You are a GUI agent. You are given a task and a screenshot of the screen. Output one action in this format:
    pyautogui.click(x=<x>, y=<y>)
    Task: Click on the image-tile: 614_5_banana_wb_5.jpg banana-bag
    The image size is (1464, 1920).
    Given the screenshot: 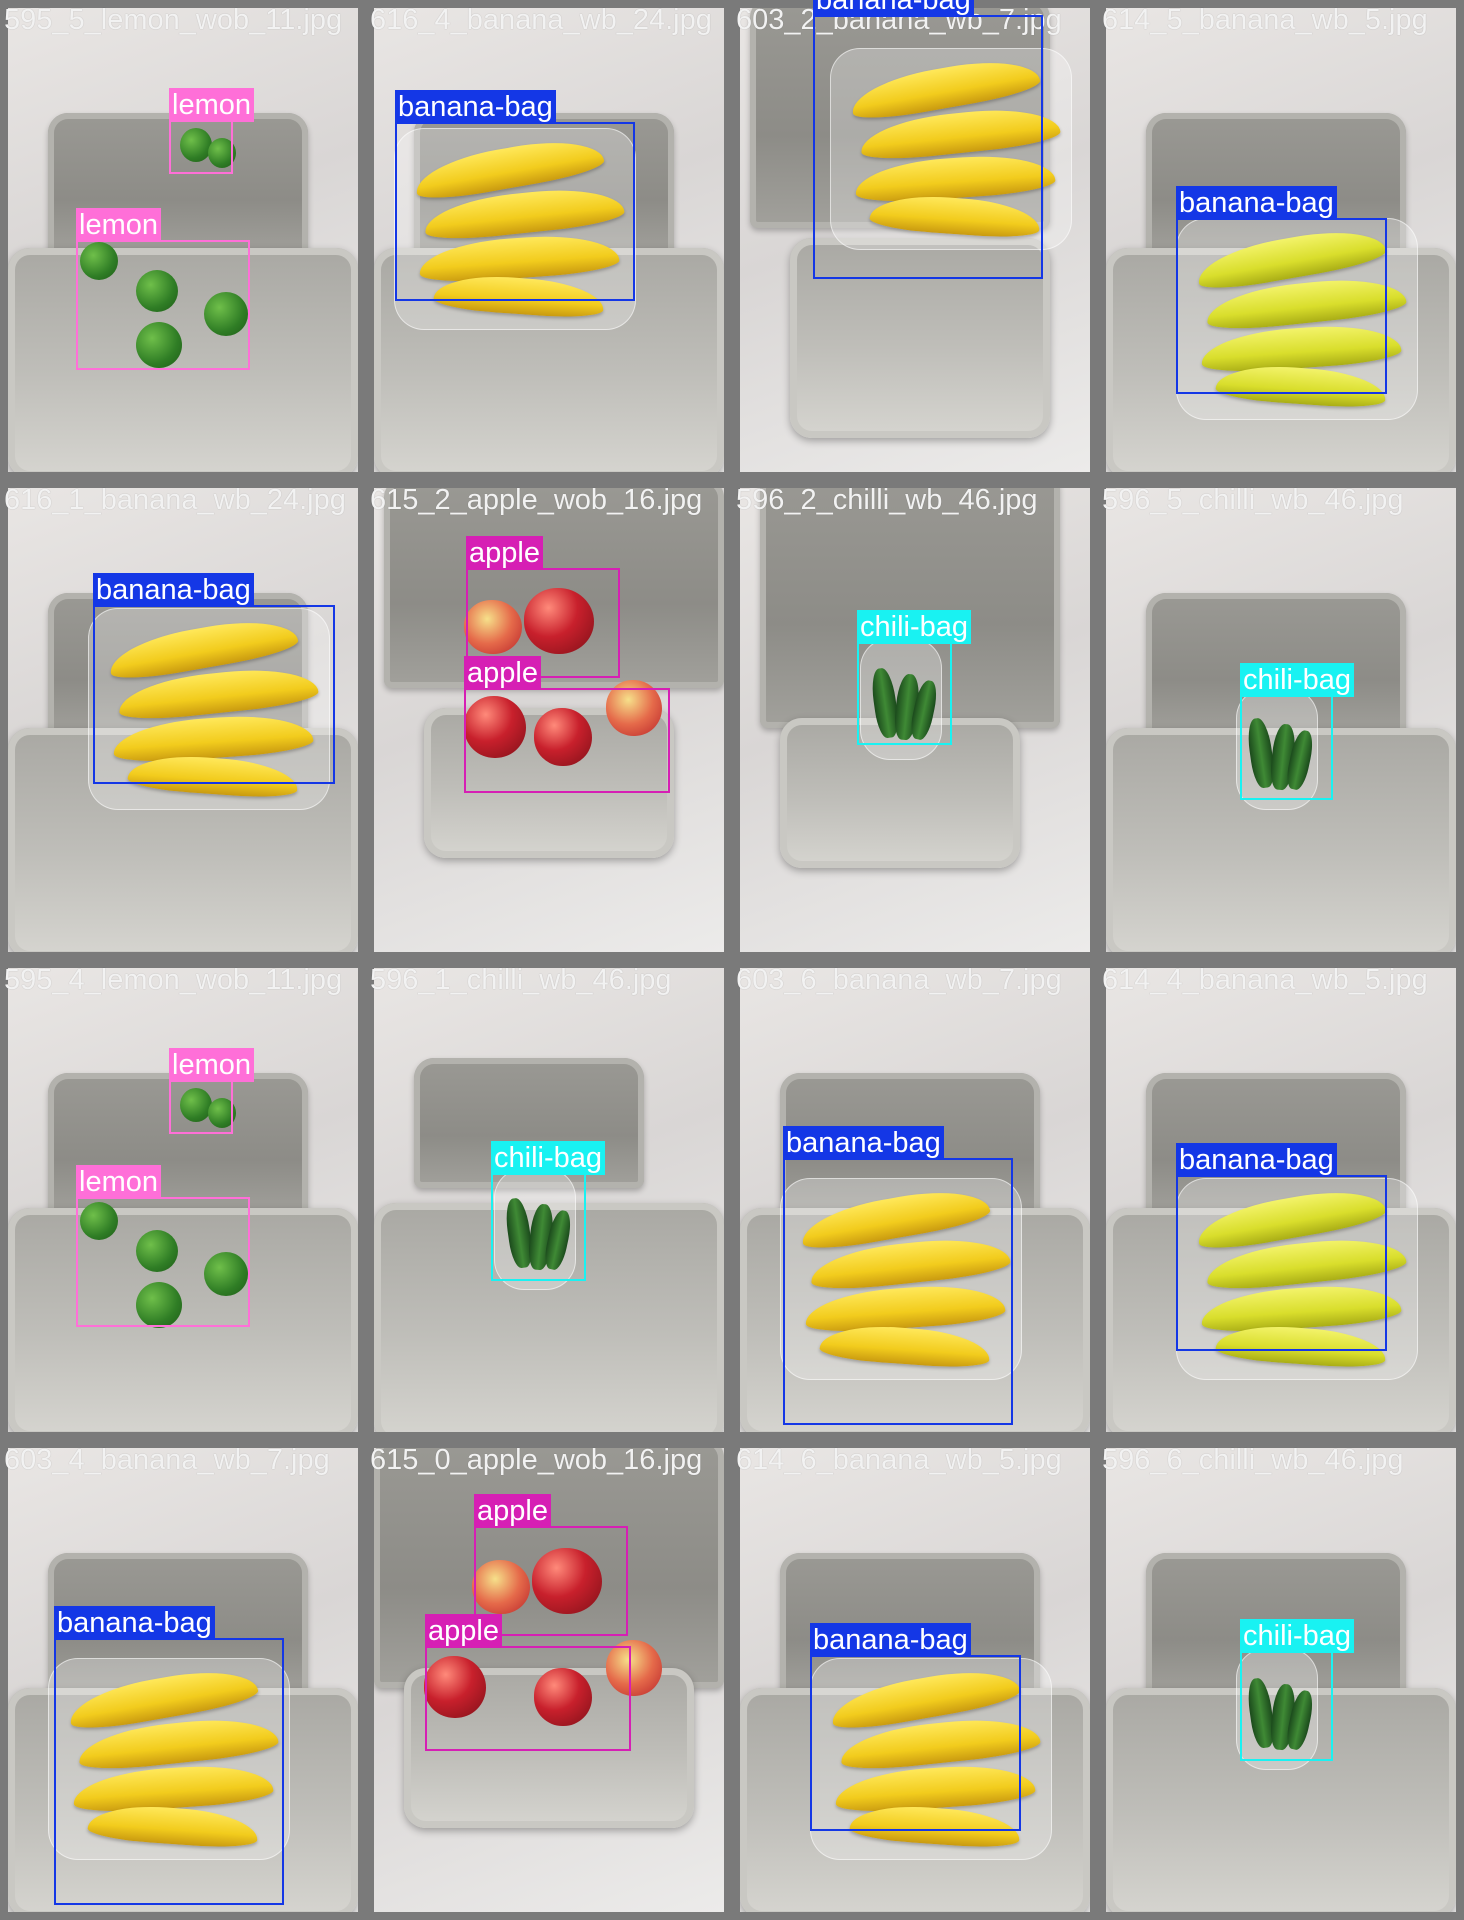 What is the action you would take?
    pyautogui.click(x=1281, y=240)
    